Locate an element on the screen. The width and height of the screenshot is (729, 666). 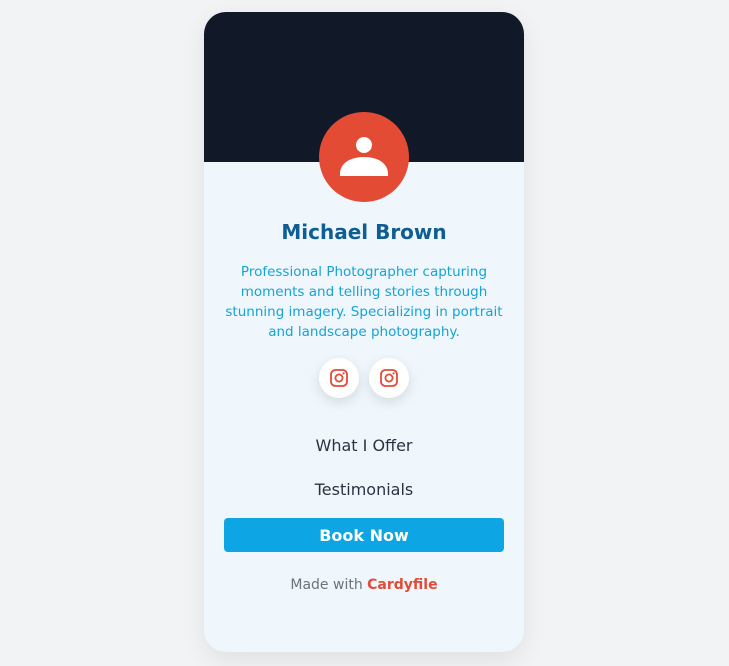
user-icon is located at coordinates (364, 156).